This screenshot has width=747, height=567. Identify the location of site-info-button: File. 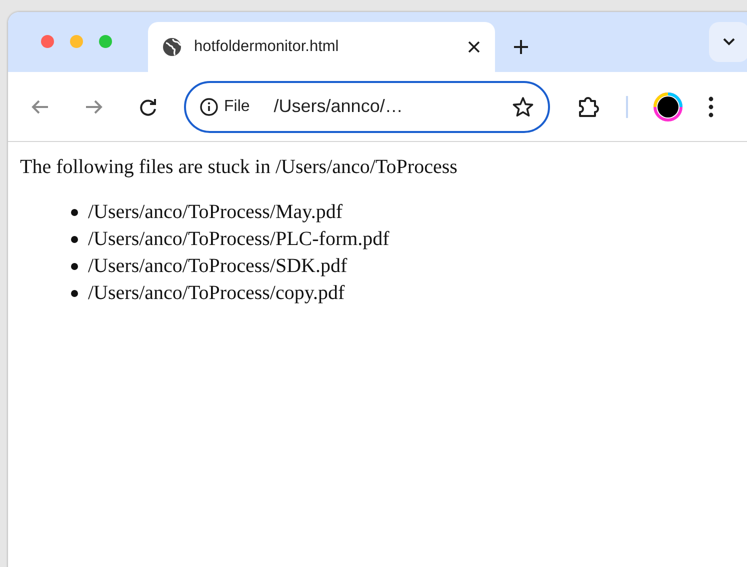
(225, 107).